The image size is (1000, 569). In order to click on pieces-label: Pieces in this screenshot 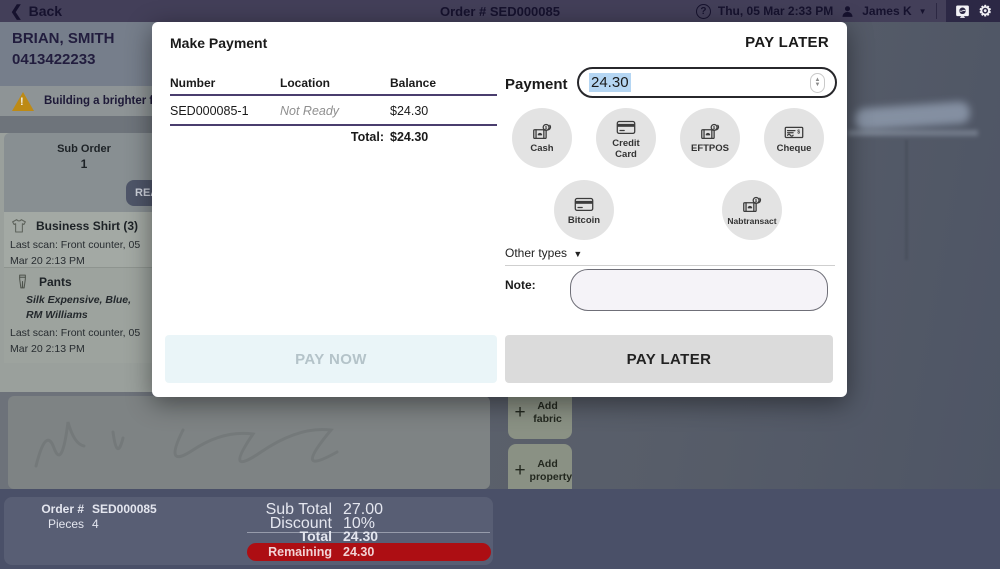, I will do `click(65, 524)`.